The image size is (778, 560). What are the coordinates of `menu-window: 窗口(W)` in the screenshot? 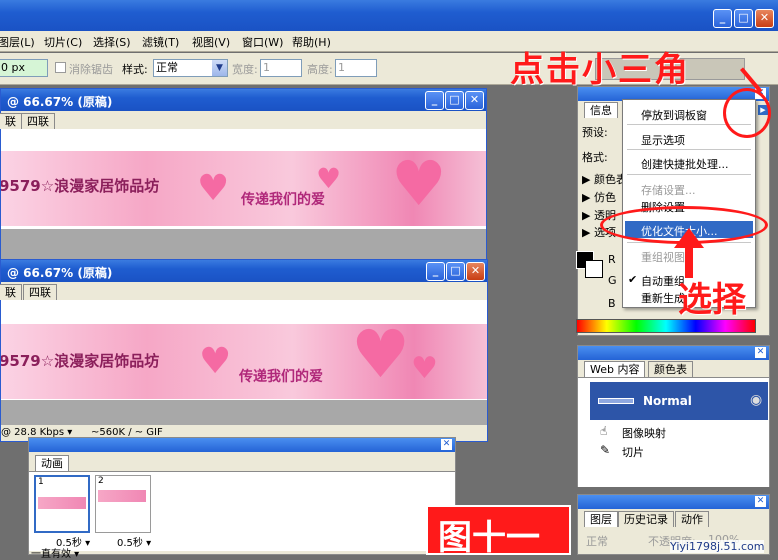 It's located at (262, 42).